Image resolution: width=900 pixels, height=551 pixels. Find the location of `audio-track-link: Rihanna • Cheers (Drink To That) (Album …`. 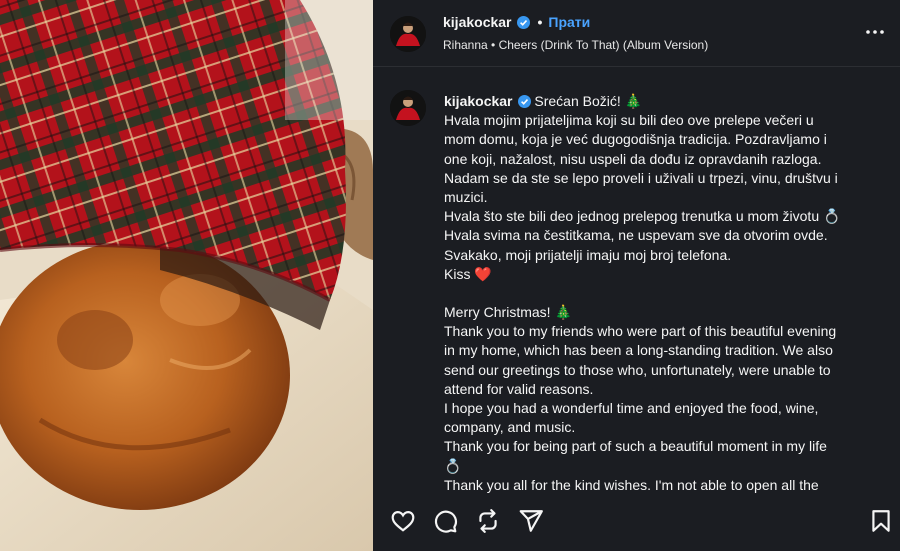

audio-track-link: Rihanna • Cheers (Drink To That) (Album … is located at coordinates (575, 45).